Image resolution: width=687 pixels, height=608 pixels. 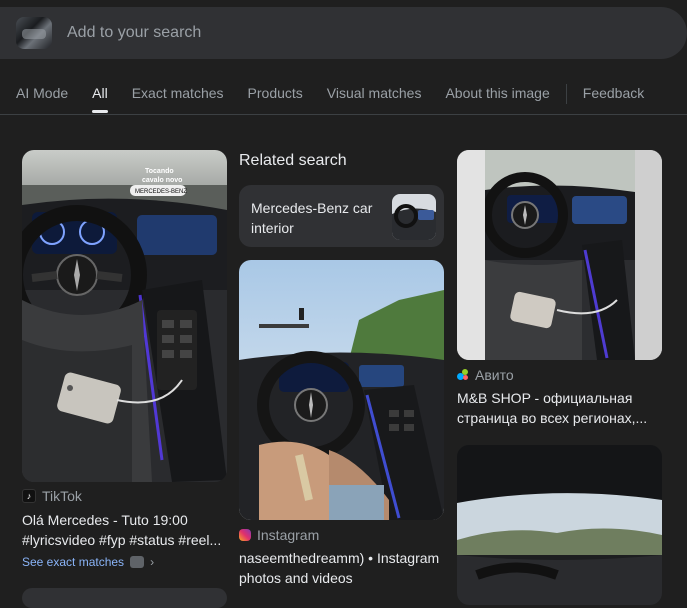 What do you see at coordinates (159, 171) in the screenshot?
I see `tiktok-overlay-line1: Tocando` at bounding box center [159, 171].